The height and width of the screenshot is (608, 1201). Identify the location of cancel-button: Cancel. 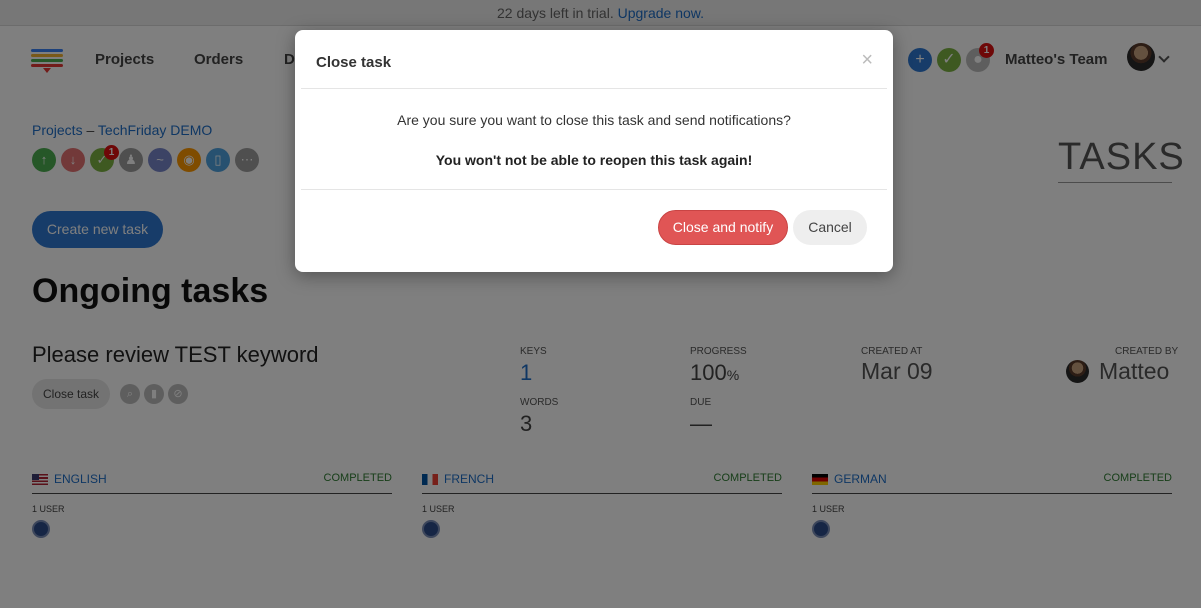
(830, 227).